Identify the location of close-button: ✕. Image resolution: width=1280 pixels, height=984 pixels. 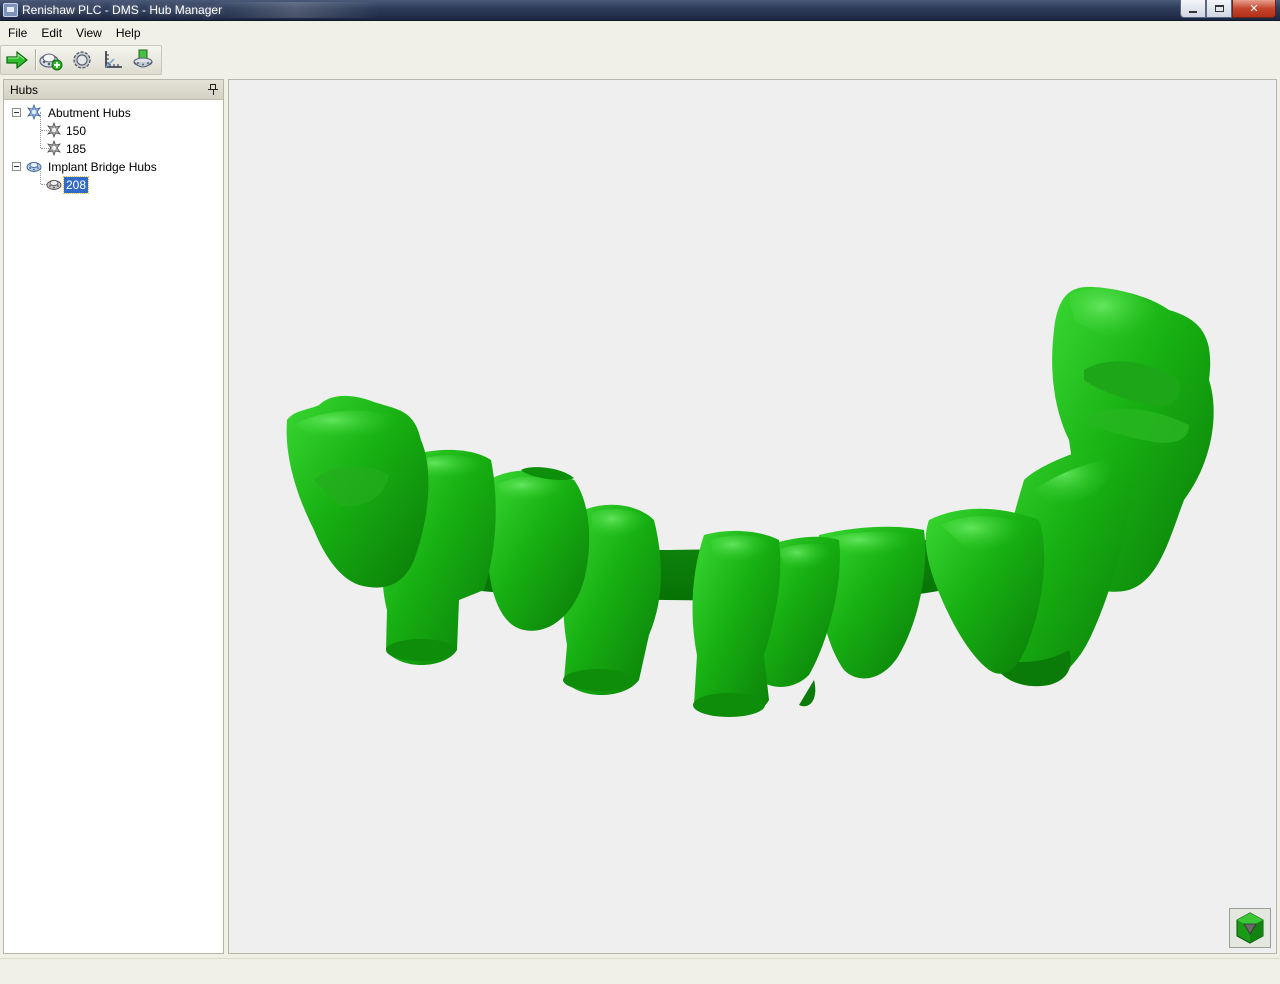
(1254, 9).